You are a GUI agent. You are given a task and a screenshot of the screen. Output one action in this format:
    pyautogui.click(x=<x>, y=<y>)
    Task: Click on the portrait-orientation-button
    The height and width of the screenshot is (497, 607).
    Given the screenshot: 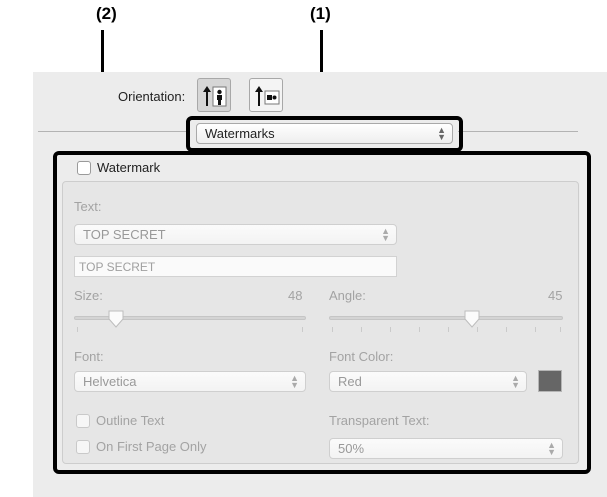 What is the action you would take?
    pyautogui.click(x=214, y=95)
    